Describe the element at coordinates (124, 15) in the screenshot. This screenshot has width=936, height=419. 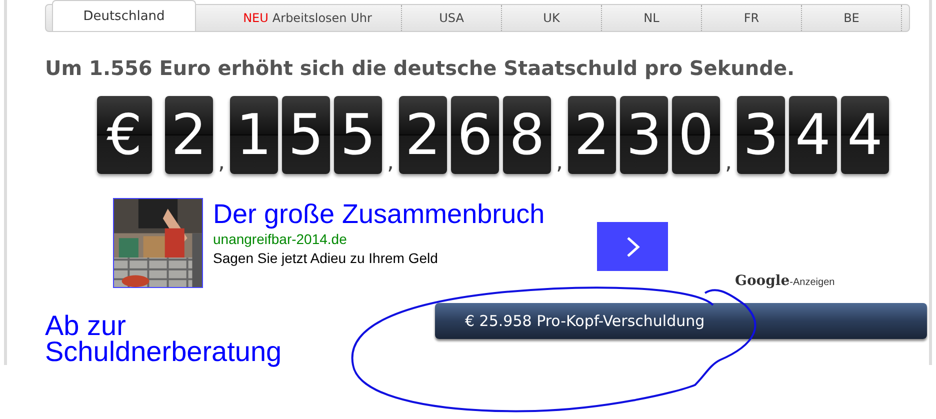
I see `country-tab: Deutschland` at that location.